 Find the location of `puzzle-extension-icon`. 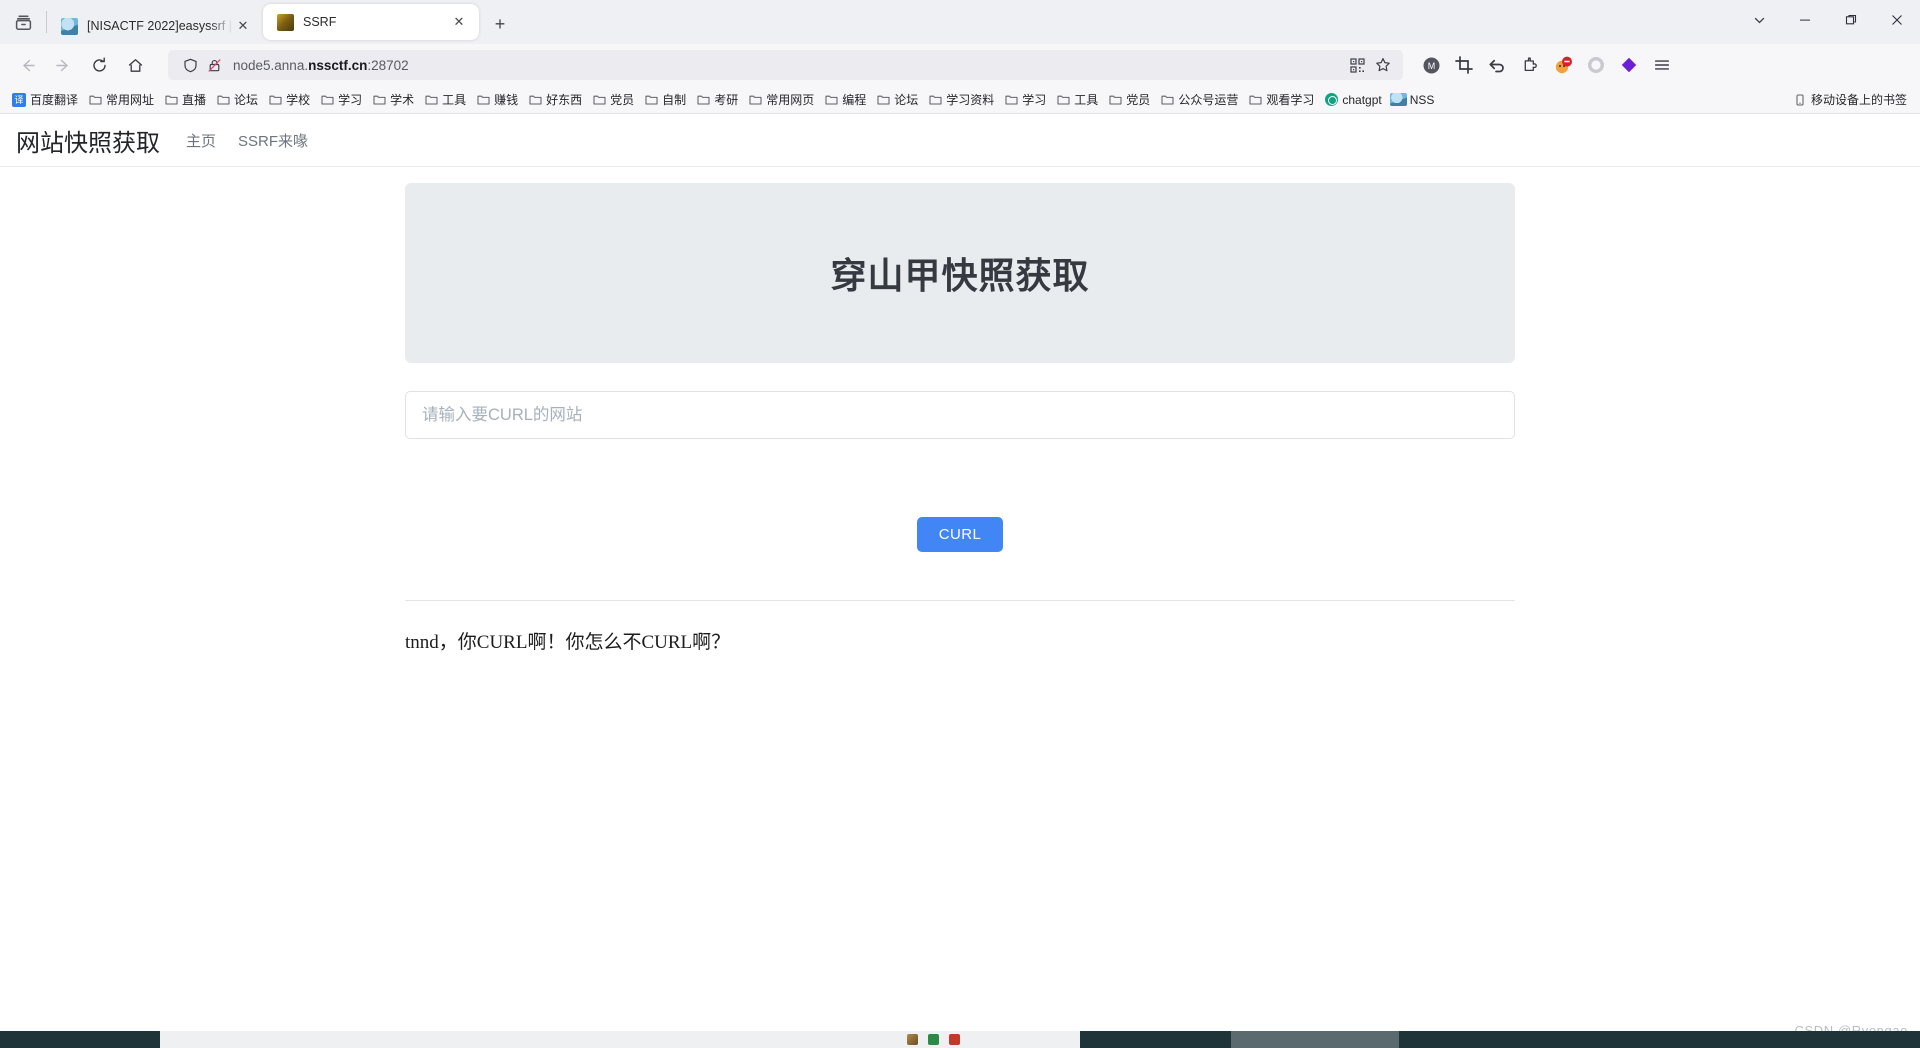

puzzle-extension-icon is located at coordinates (1530, 65).